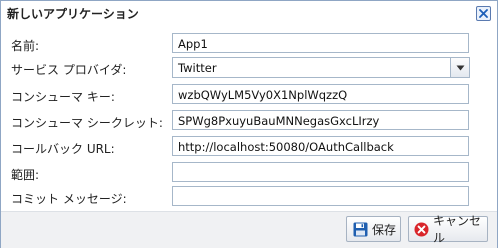 The height and width of the screenshot is (248, 498). I want to click on commit-message-row: コミット メッセージ:, so click(249, 198).